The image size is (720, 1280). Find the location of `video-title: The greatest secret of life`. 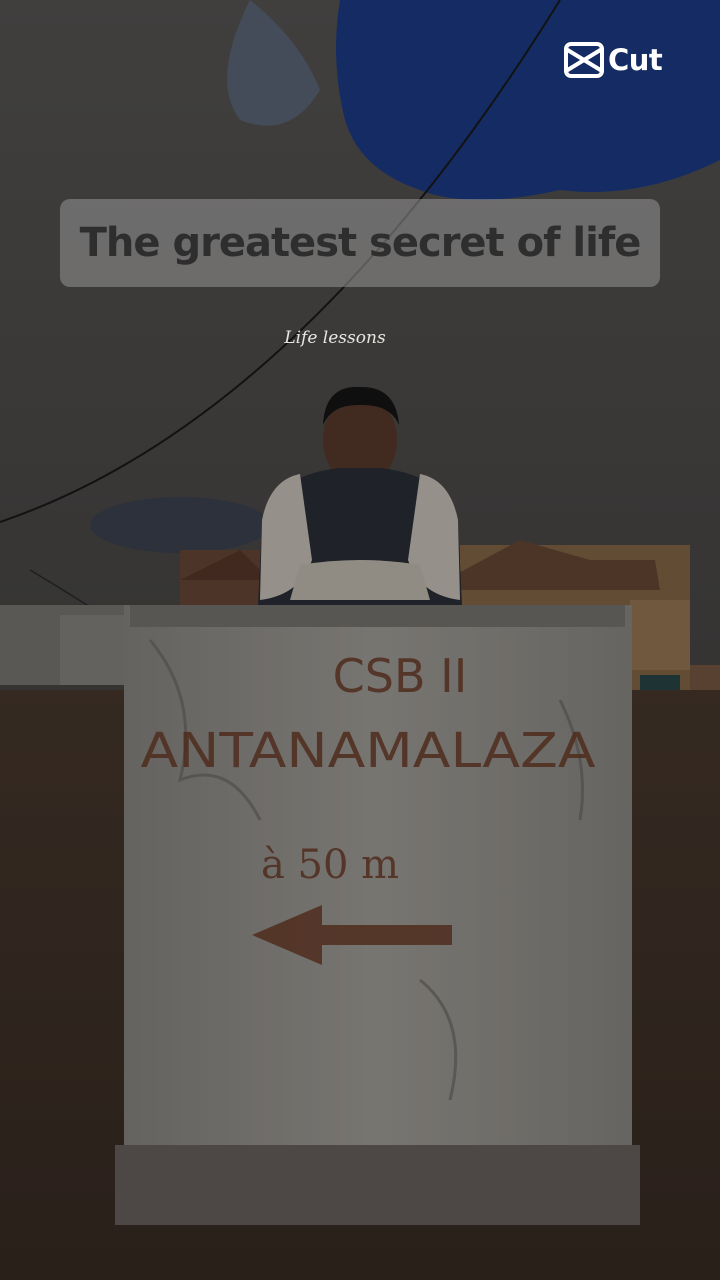

video-title: The greatest secret of life is located at coordinates (360, 243).